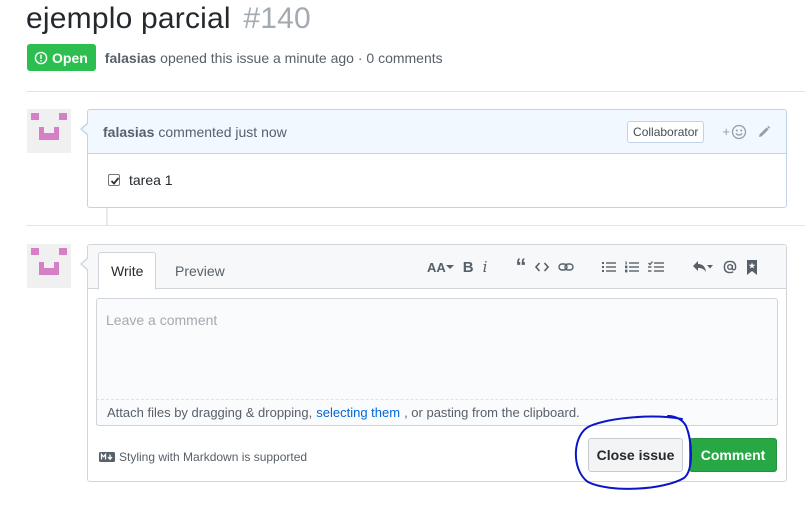 The width and height of the screenshot is (805, 507). I want to click on issue-title: ejemplo parcial, so click(128, 18).